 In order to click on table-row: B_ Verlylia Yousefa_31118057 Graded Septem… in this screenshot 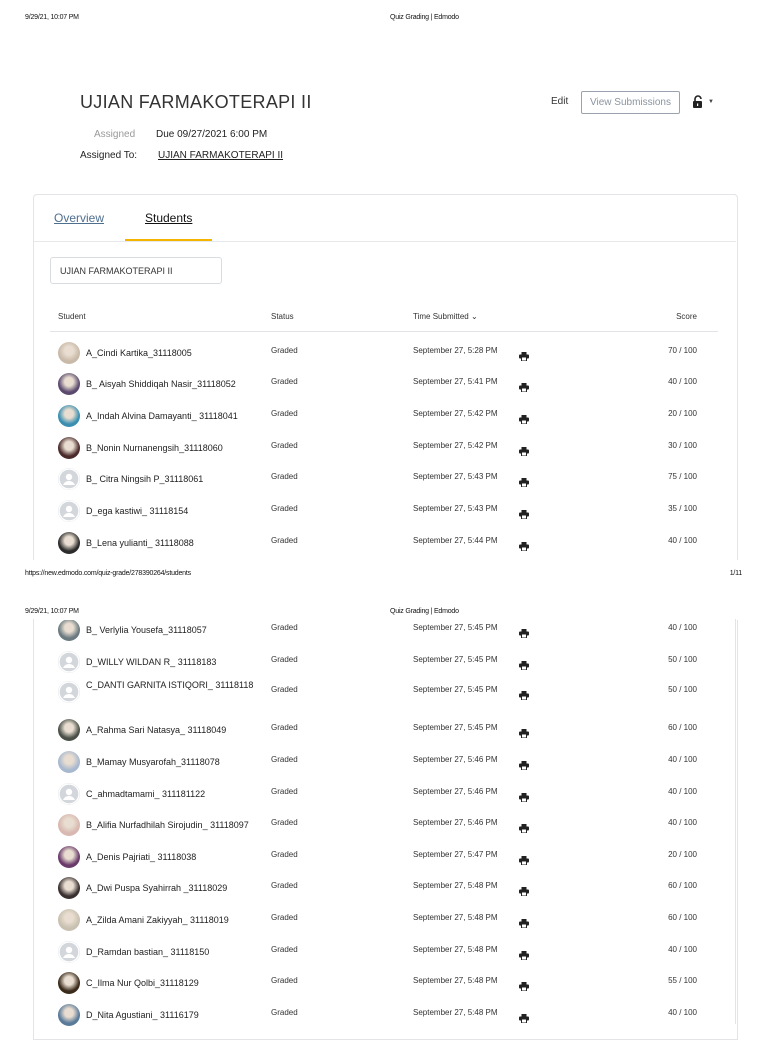, I will do `click(384, 630)`.